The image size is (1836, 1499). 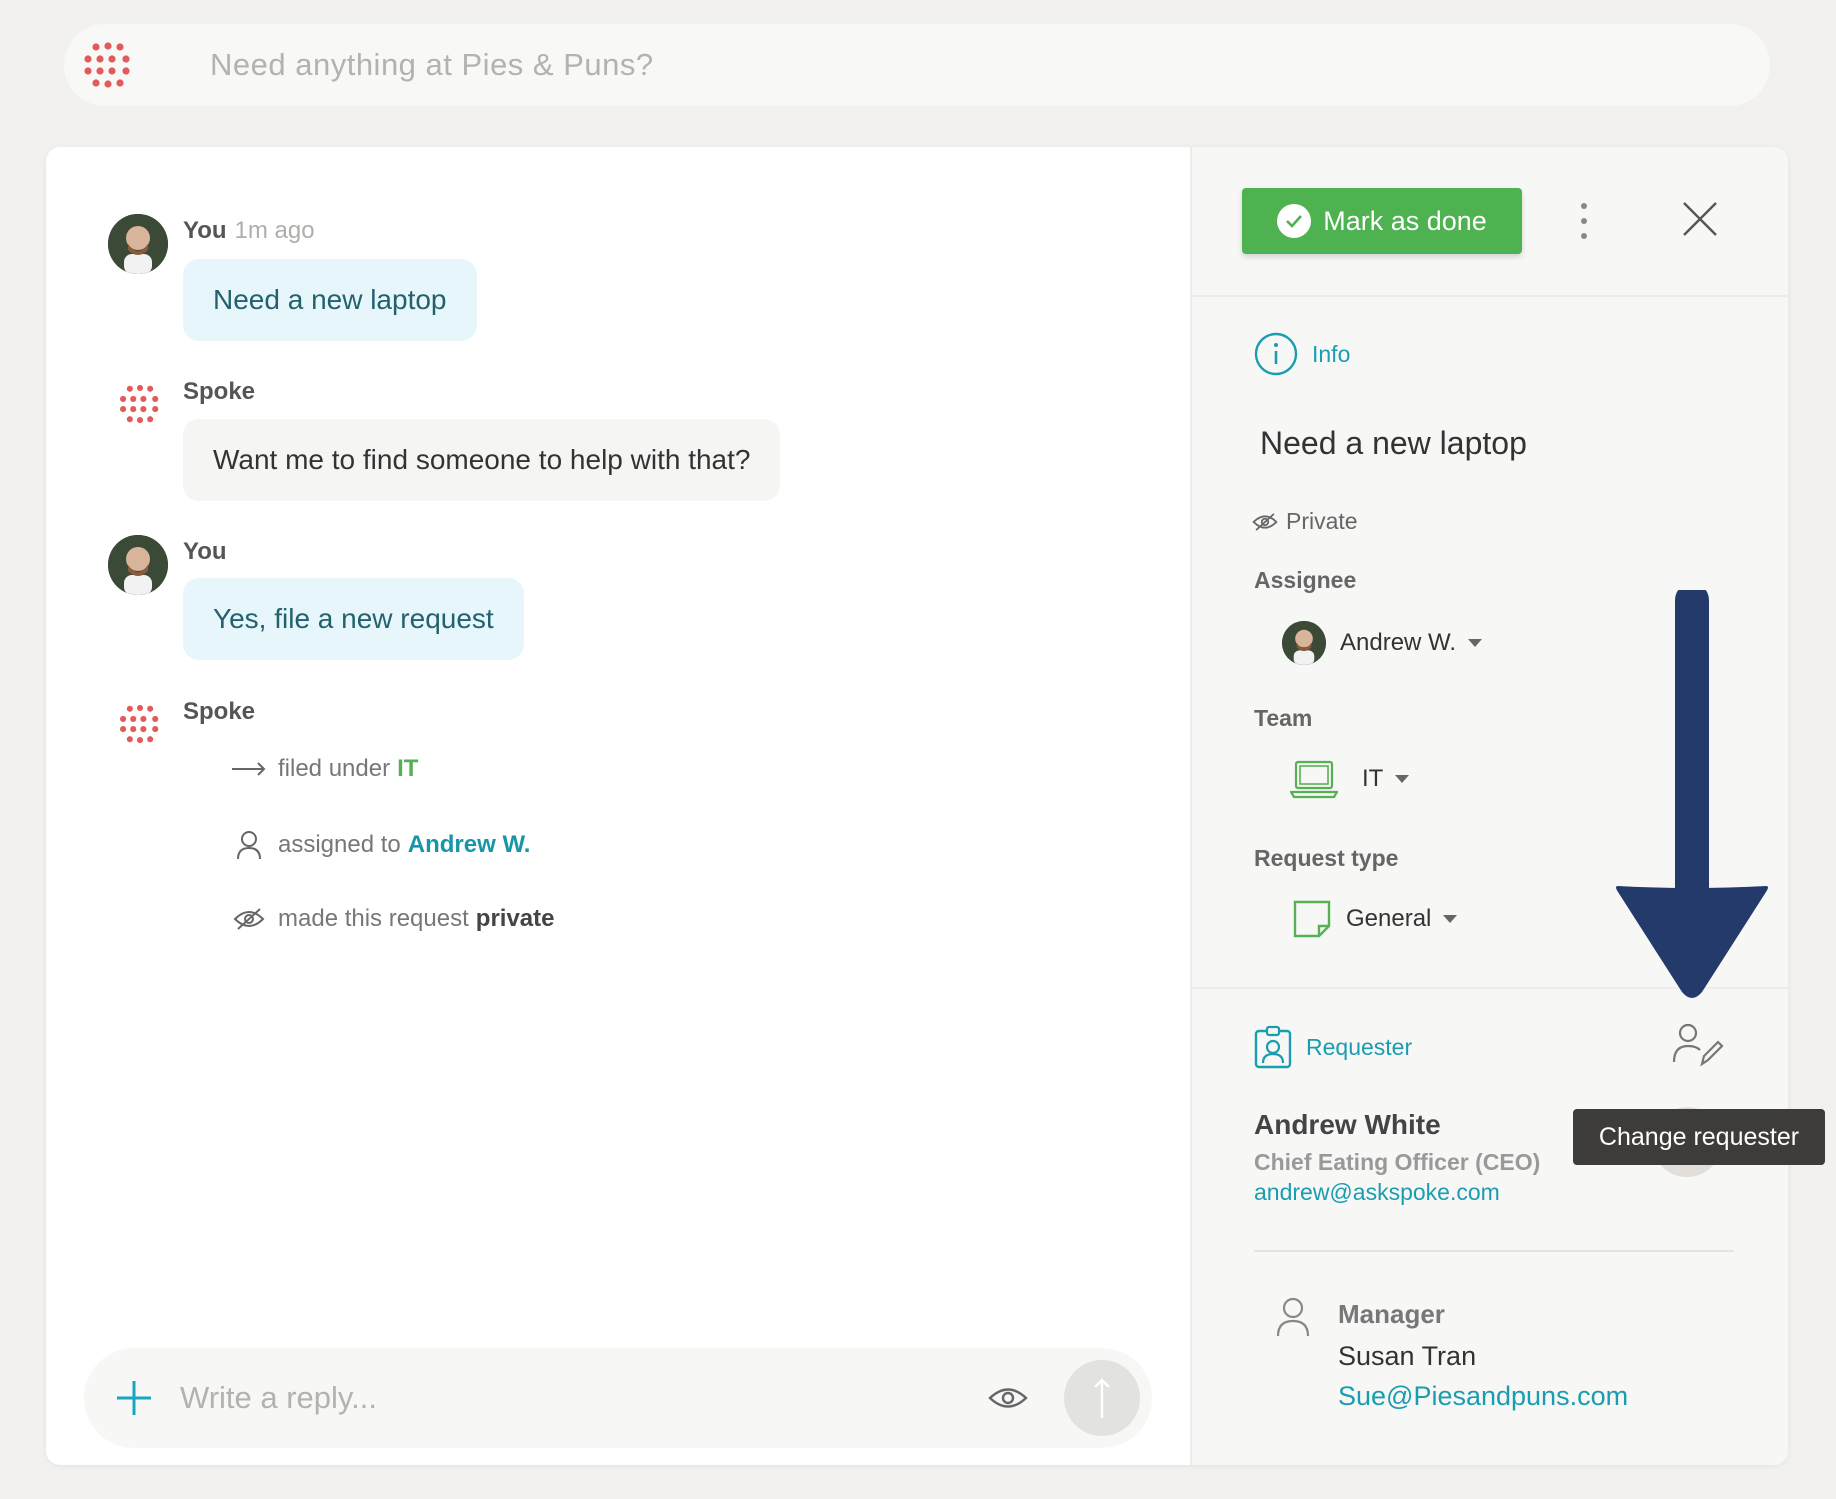 I want to click on assignee-select: Andrew W., so click(x=1382, y=643).